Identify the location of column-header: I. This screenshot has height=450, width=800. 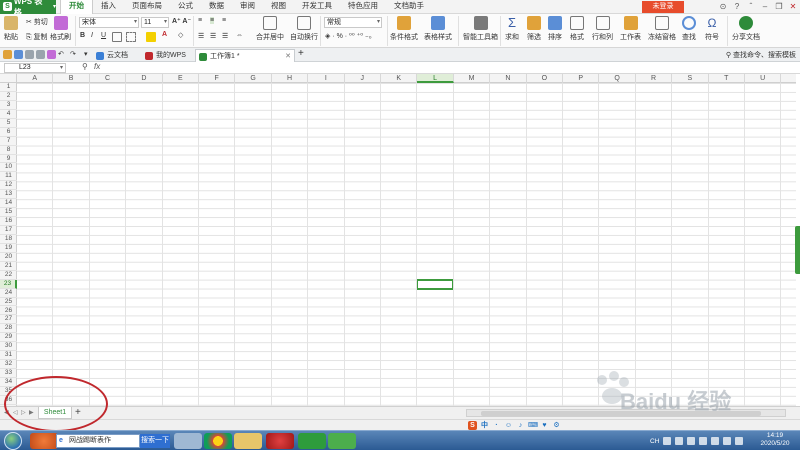
(326, 78).